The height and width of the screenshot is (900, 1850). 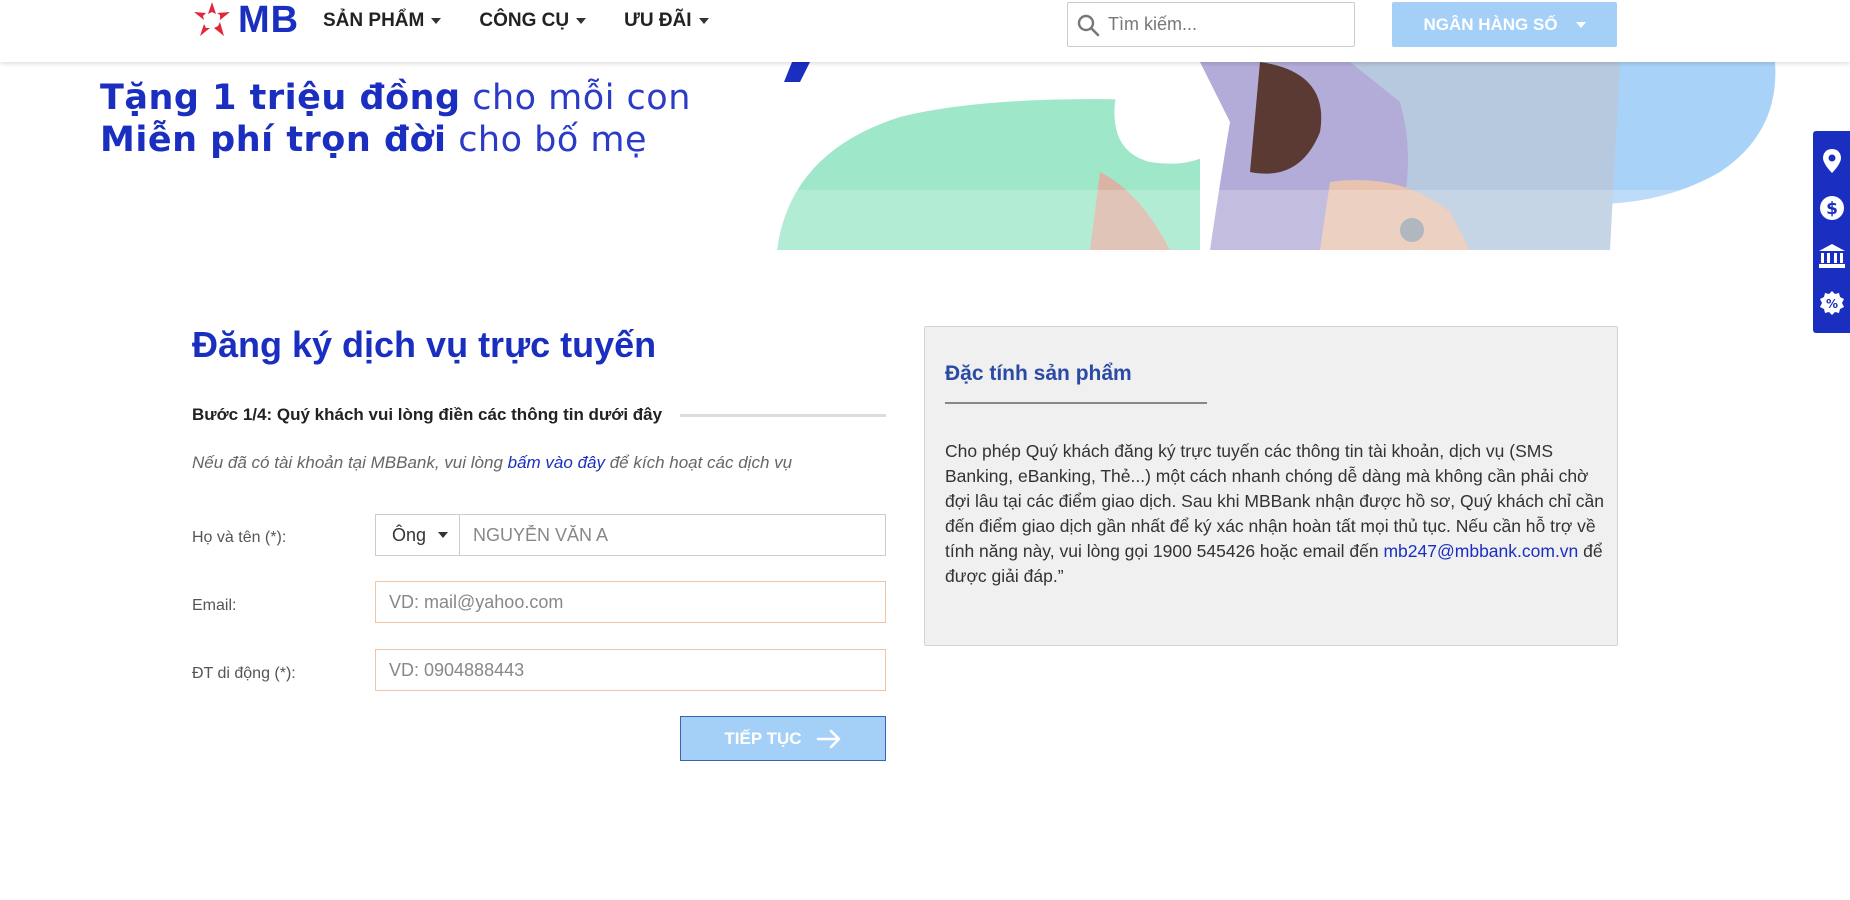 What do you see at coordinates (1832, 161) in the screenshot?
I see `location-icon` at bounding box center [1832, 161].